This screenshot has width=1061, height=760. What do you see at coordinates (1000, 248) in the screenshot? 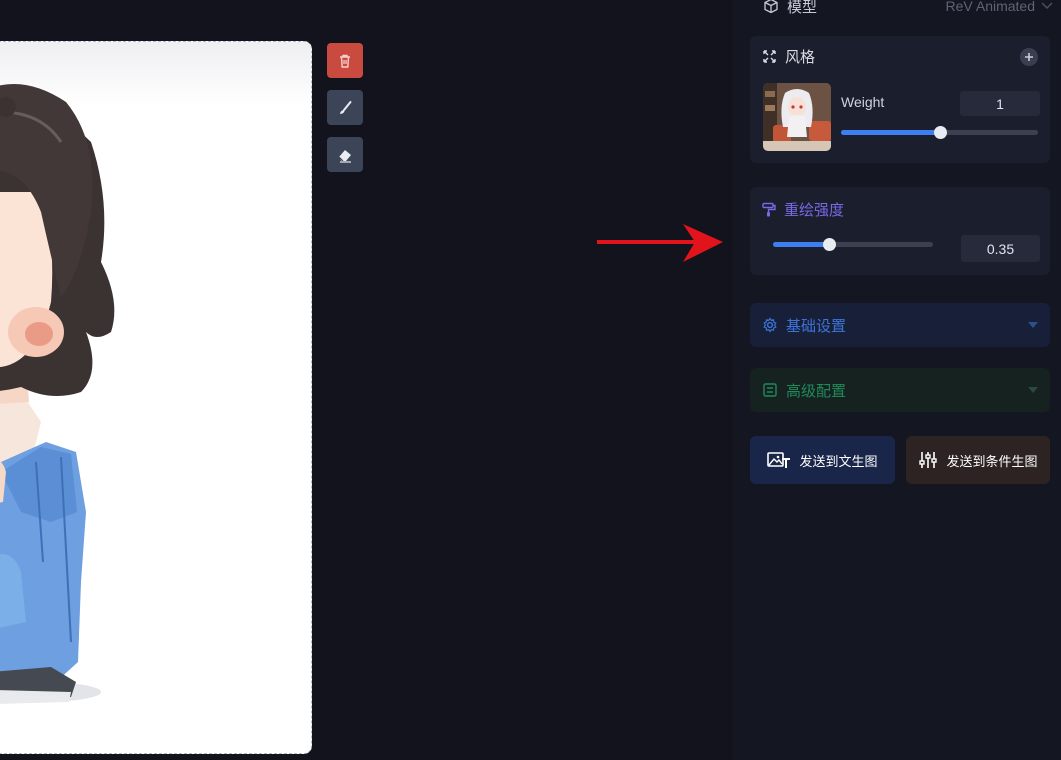
I see `denoise-input: 0.35` at bounding box center [1000, 248].